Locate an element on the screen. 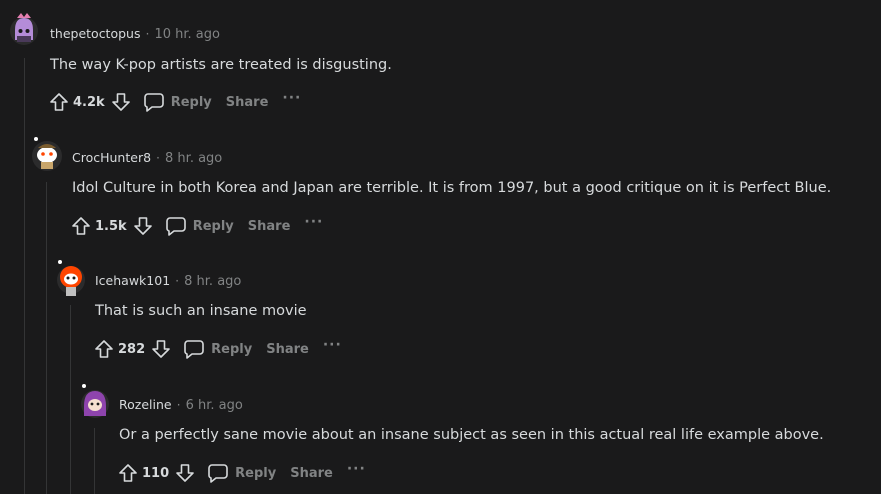  vote-score: 282 is located at coordinates (132, 349).